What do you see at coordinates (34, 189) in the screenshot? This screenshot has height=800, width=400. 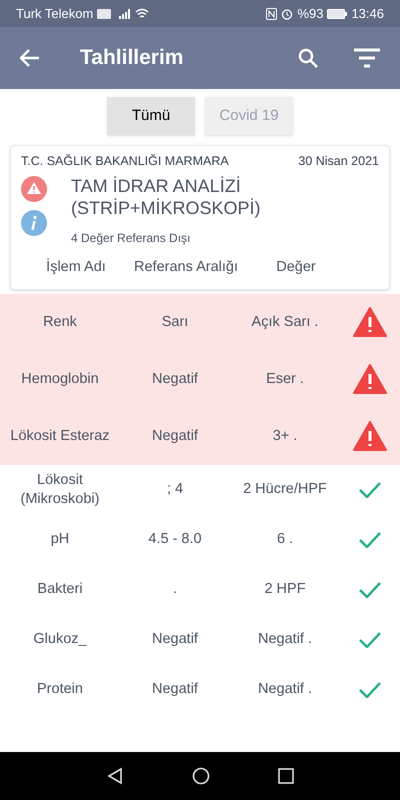 I see `warning-icon` at bounding box center [34, 189].